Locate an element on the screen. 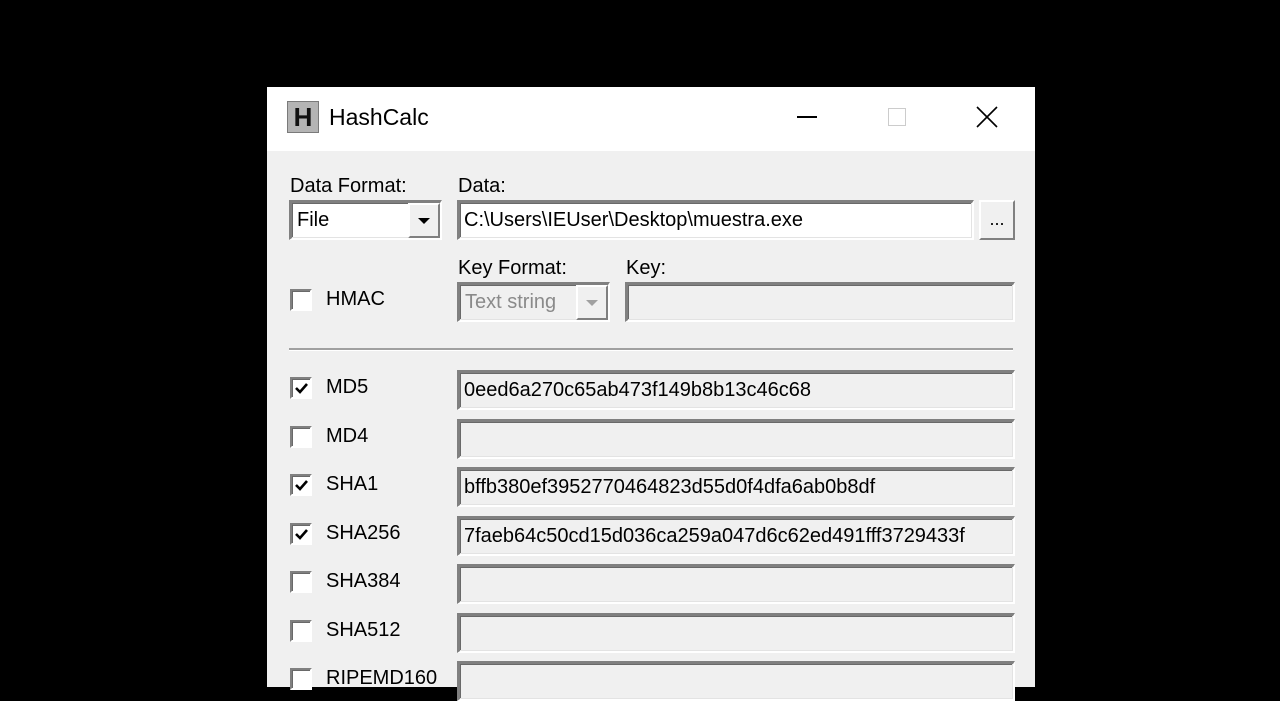 This screenshot has height=701, width=1280. hash-output-sha512 is located at coordinates (736, 633).